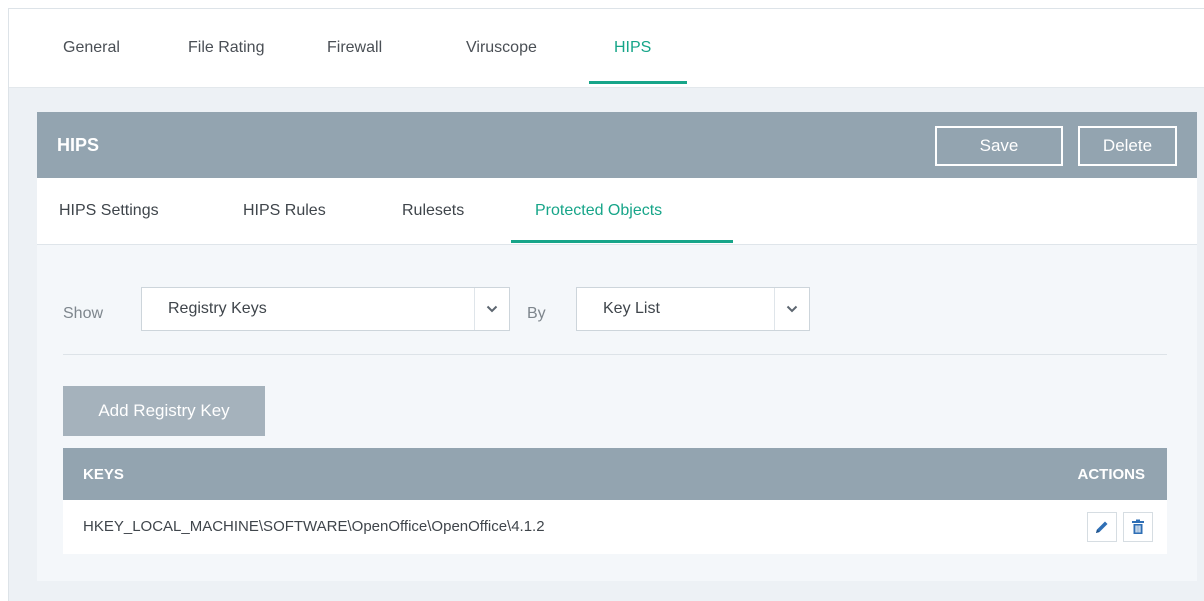 The height and width of the screenshot is (601, 1204). I want to click on pencil-icon, so click(1102, 527).